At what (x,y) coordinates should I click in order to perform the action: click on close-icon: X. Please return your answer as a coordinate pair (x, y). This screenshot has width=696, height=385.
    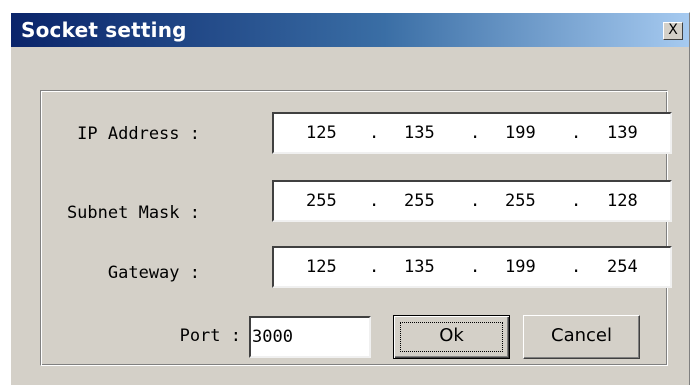
    Looking at the image, I should click on (673, 30).